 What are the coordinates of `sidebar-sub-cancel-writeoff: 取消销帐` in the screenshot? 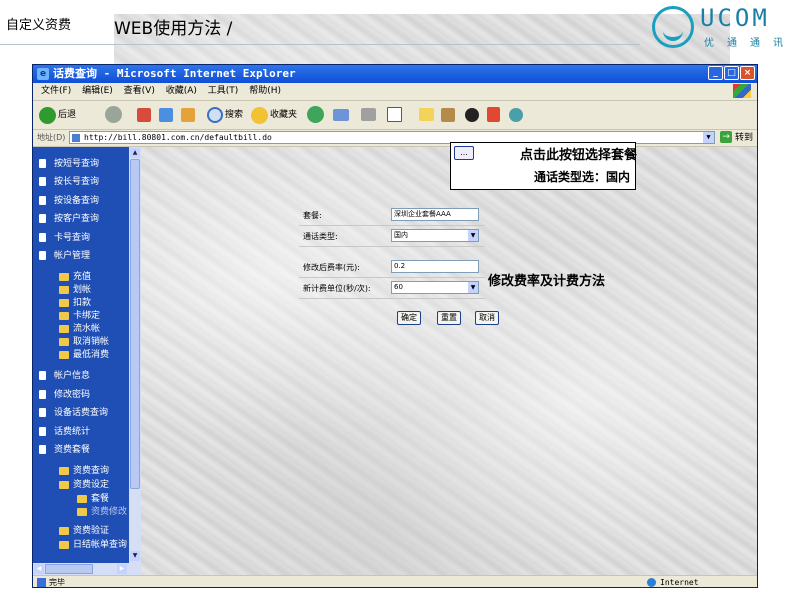 It's located at (84, 342).